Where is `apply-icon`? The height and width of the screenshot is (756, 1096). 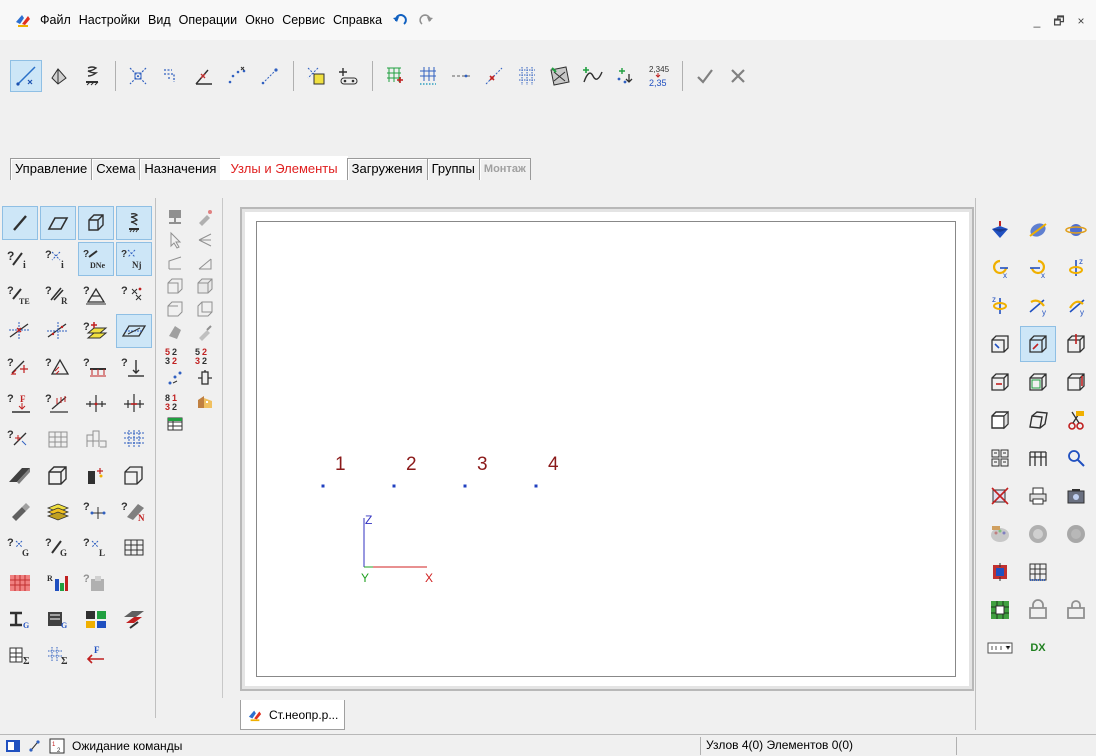
apply-icon is located at coordinates (705, 76).